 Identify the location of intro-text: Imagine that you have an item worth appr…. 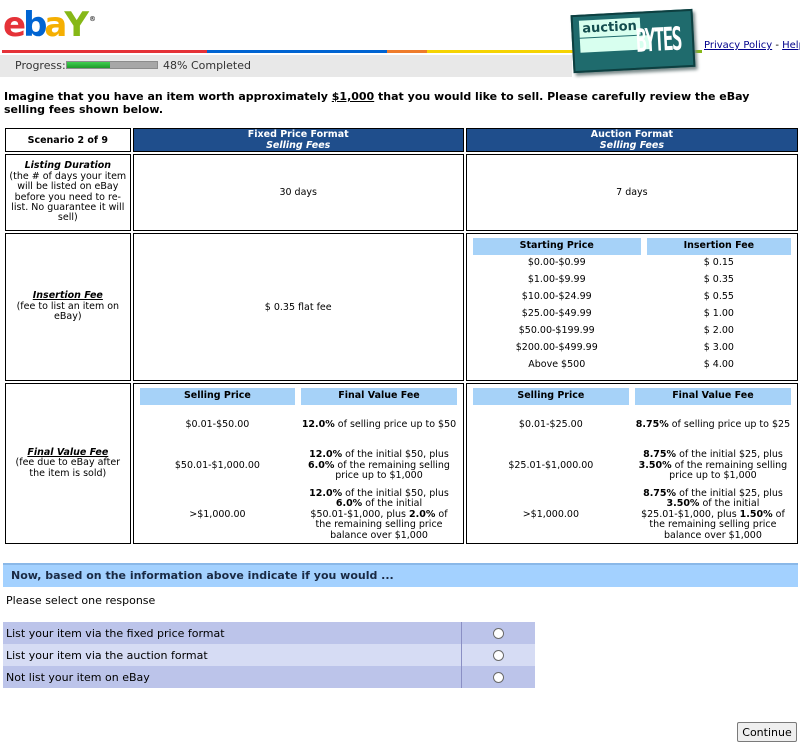
(377, 103).